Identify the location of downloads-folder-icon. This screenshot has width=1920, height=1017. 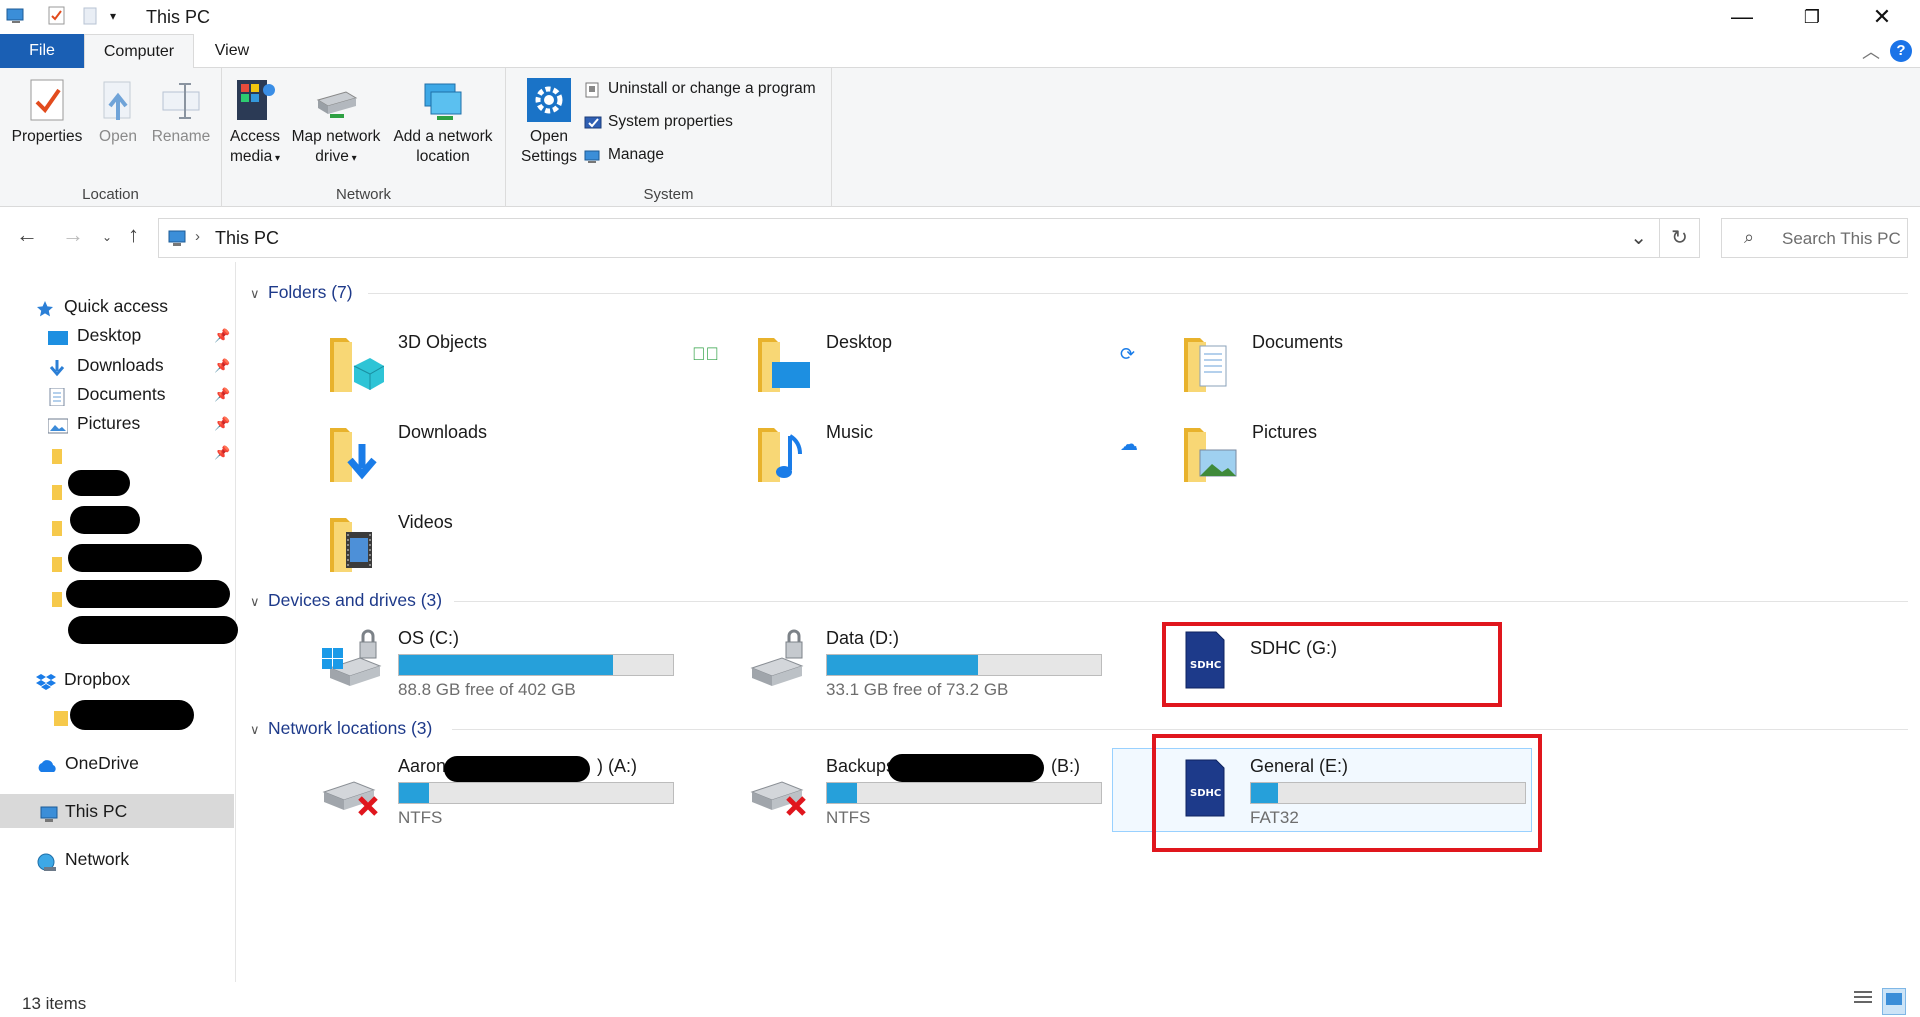
(356, 453).